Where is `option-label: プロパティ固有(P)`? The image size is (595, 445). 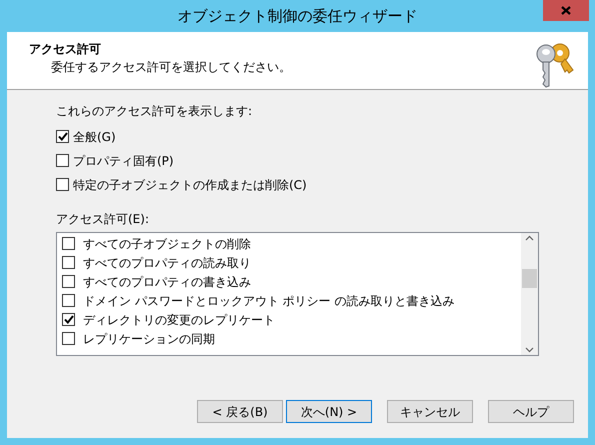
option-label: プロパティ固有(P) is located at coordinates (123, 161).